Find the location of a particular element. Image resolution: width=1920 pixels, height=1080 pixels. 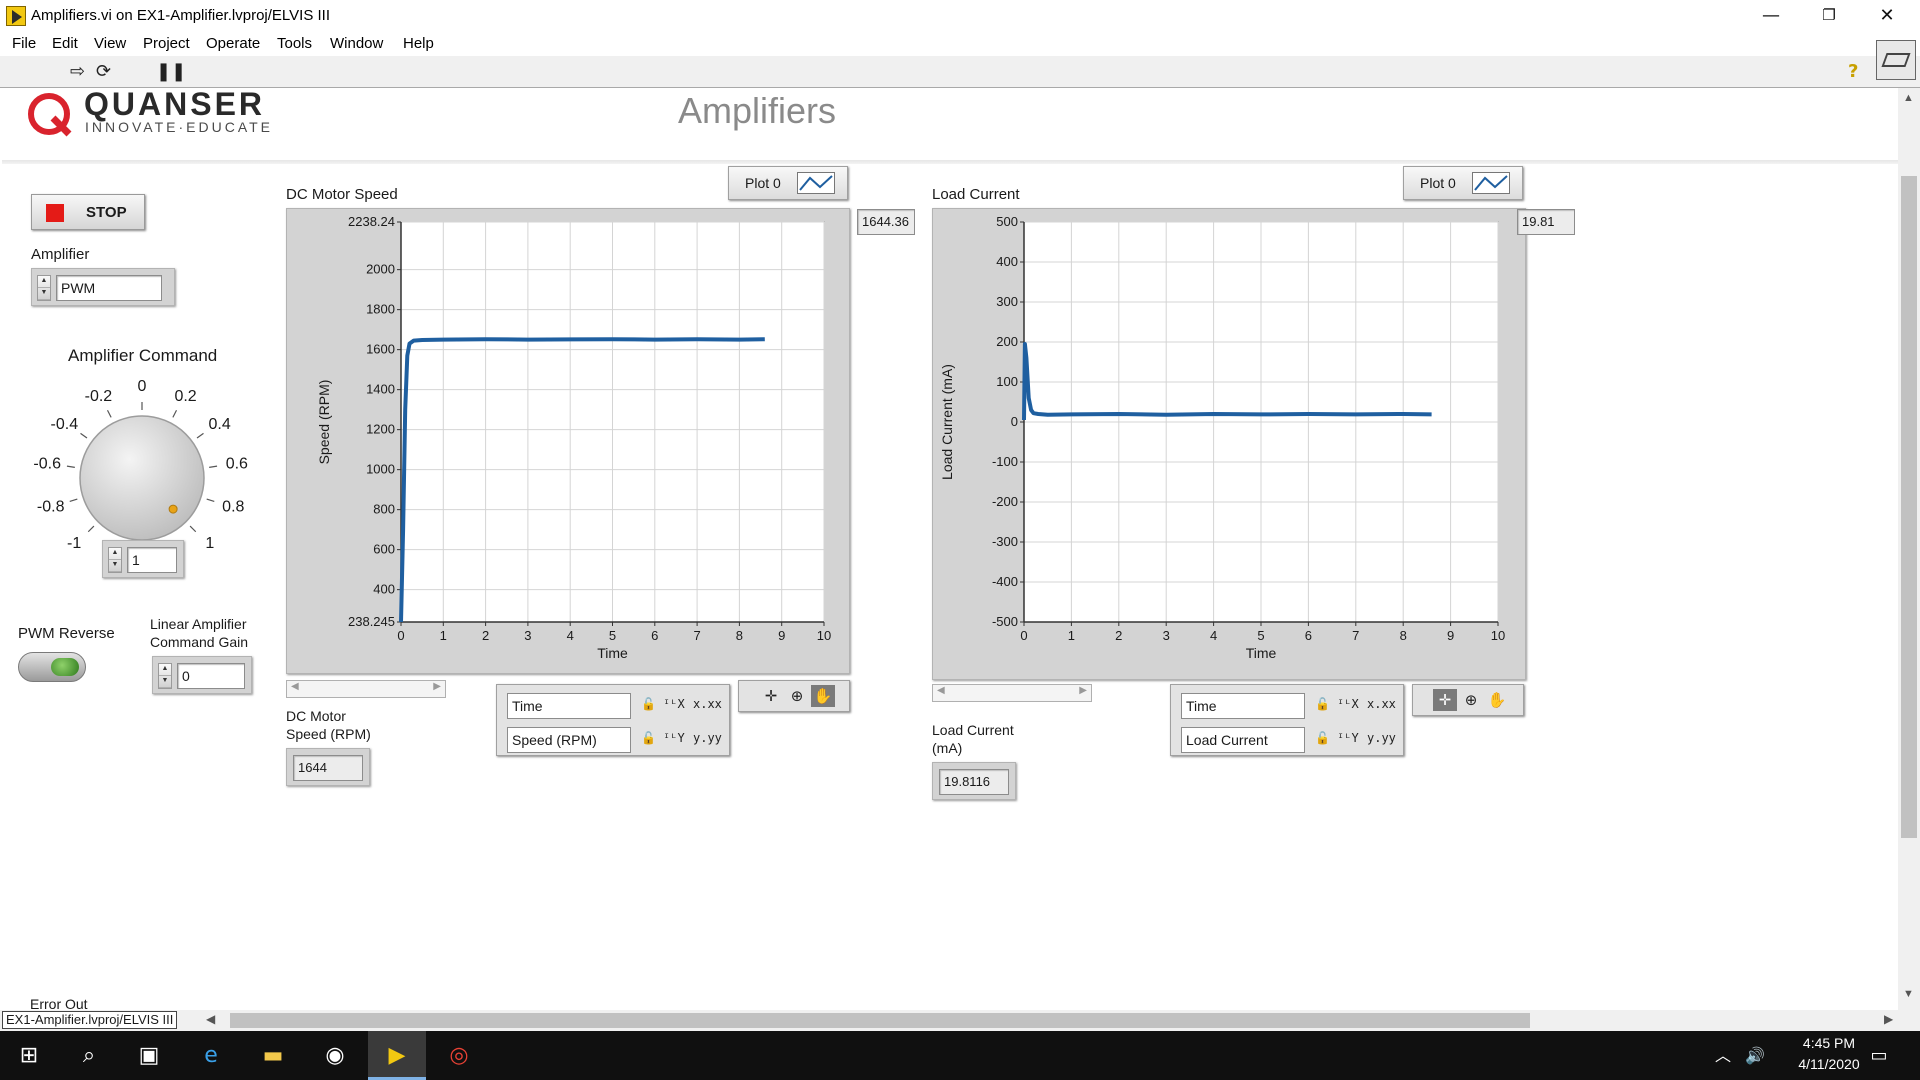

scroll-up-icon: ▲ is located at coordinates (1908, 98).